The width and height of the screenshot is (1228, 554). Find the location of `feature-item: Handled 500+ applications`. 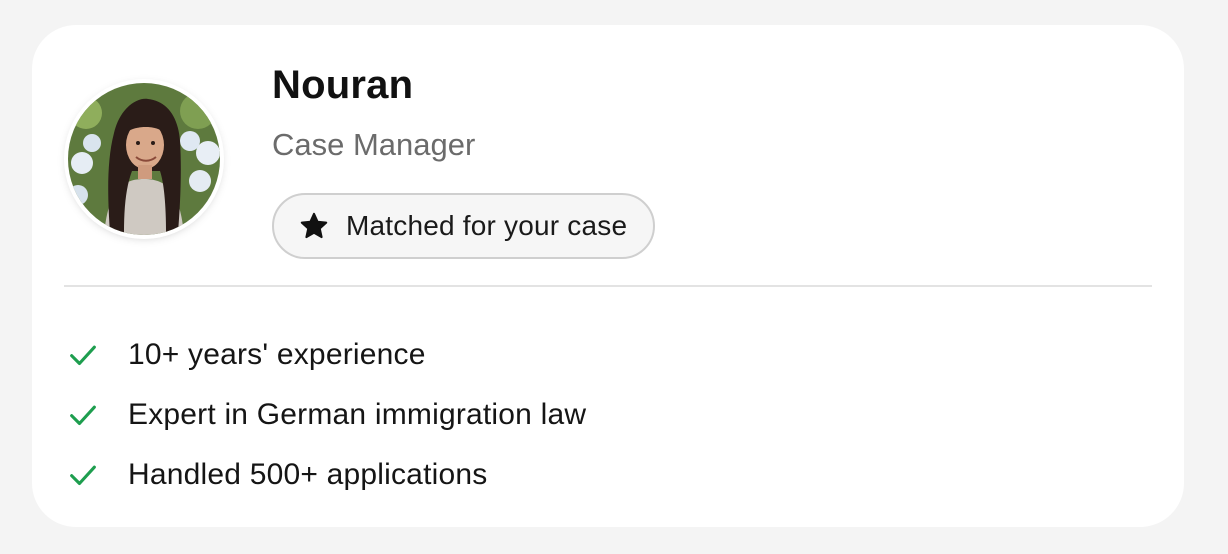

feature-item: Handled 500+ applications is located at coordinates (326, 475).